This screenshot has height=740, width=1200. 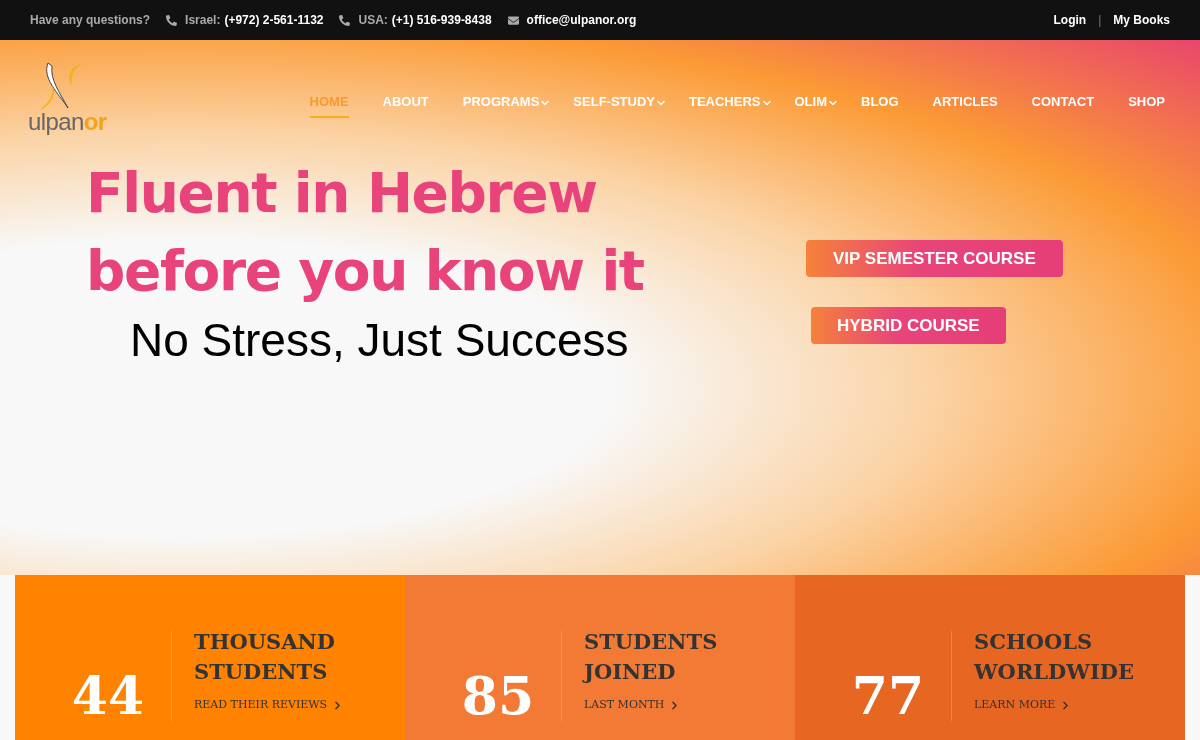 What do you see at coordinates (725, 107) in the screenshot?
I see `nav-item: TEACHERS` at bounding box center [725, 107].